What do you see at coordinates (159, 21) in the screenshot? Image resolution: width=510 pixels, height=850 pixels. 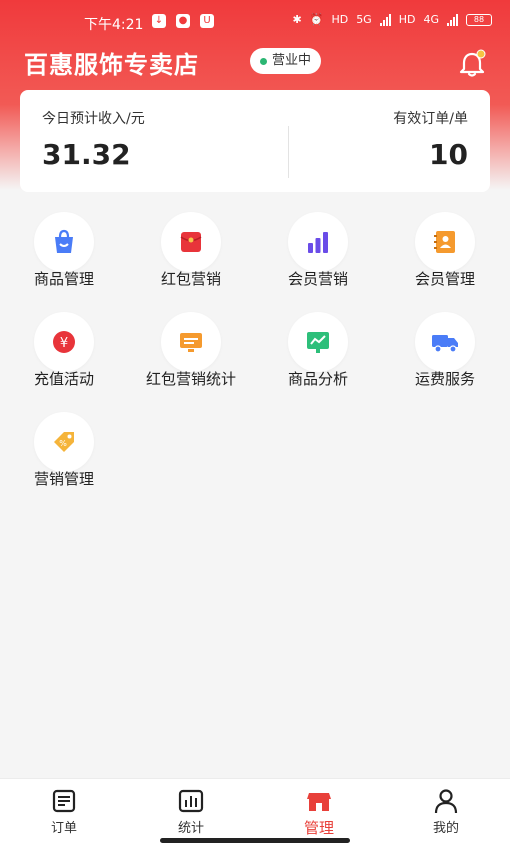 I see `download-icon: ↓` at bounding box center [159, 21].